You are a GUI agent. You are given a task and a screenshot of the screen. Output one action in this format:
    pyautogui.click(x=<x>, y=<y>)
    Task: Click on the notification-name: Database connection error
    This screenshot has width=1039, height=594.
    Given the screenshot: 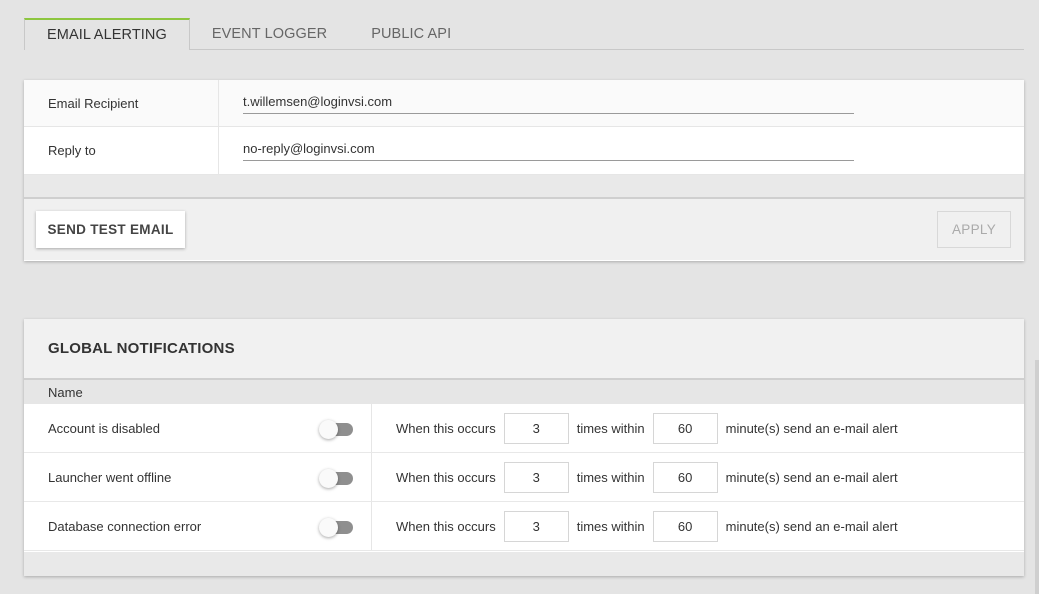 What is the action you would take?
    pyautogui.click(x=125, y=526)
    